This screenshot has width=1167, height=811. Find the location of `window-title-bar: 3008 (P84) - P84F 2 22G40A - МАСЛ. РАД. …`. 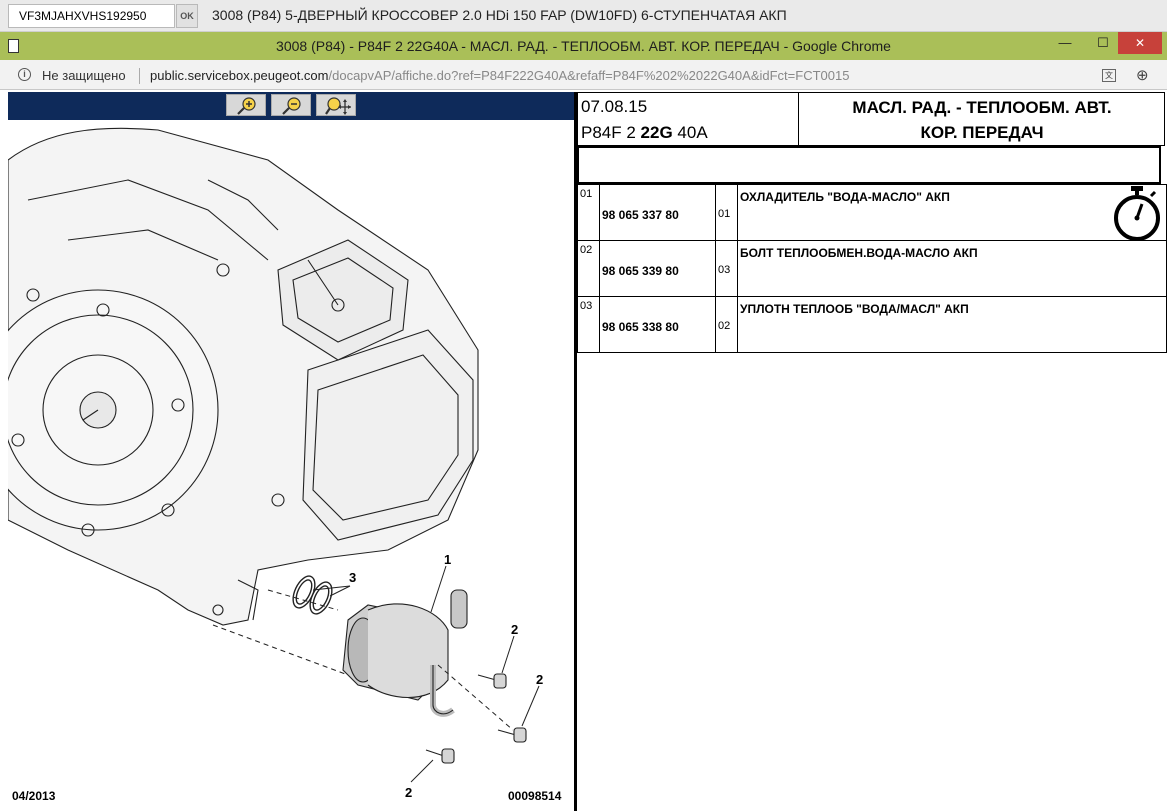

window-title-bar: 3008 (P84) - P84F 2 22G40A - МАСЛ. РАД. … is located at coordinates (583, 46).